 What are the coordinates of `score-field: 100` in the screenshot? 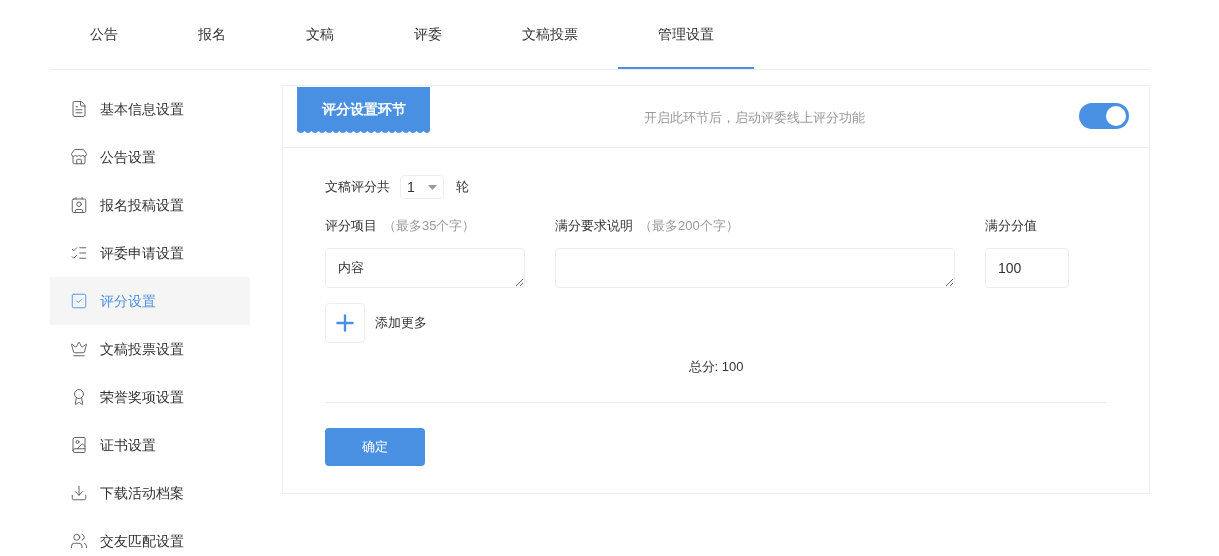 It's located at (1027, 268).